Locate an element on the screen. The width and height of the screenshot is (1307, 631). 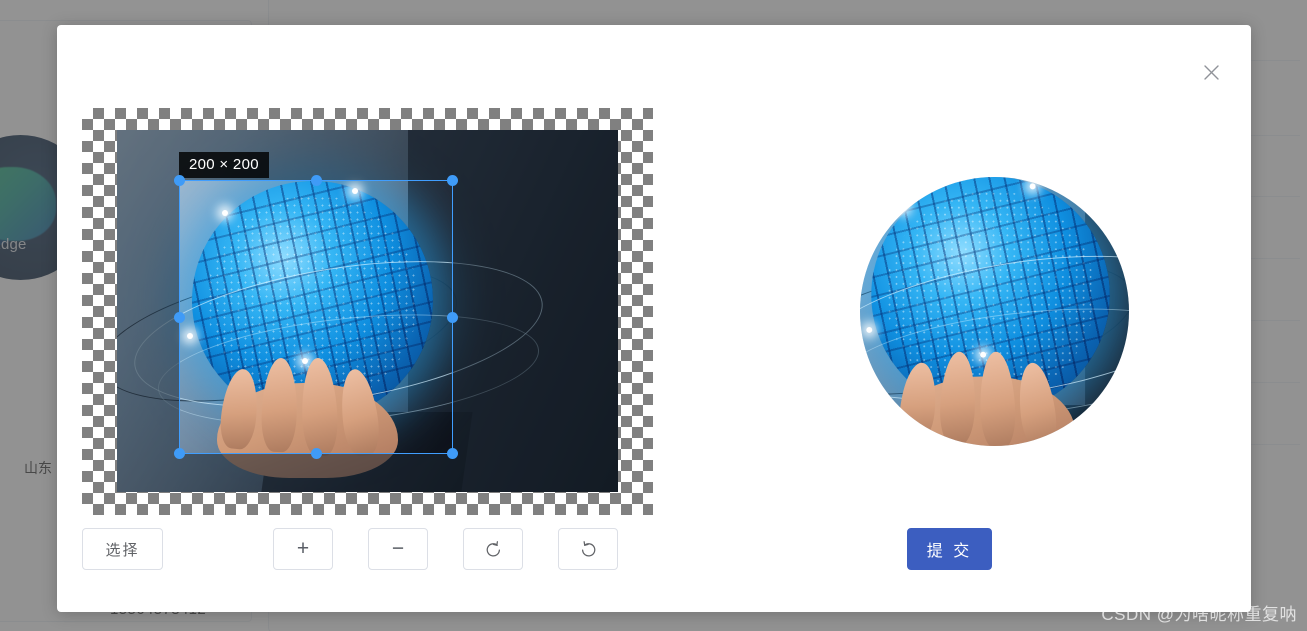
zoom-in-button: + is located at coordinates (303, 549).